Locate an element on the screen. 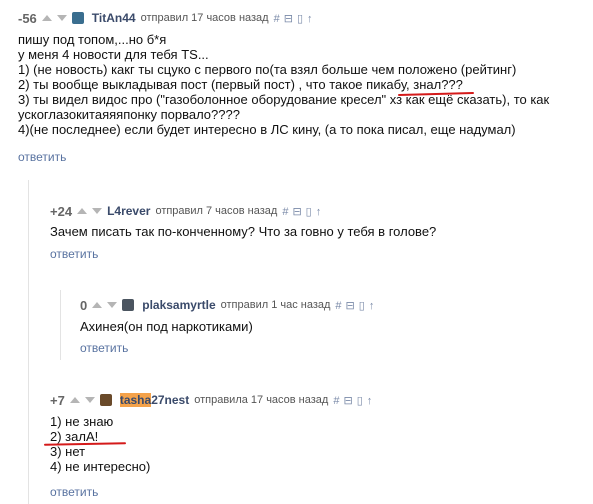  score: -56 is located at coordinates (27, 18).